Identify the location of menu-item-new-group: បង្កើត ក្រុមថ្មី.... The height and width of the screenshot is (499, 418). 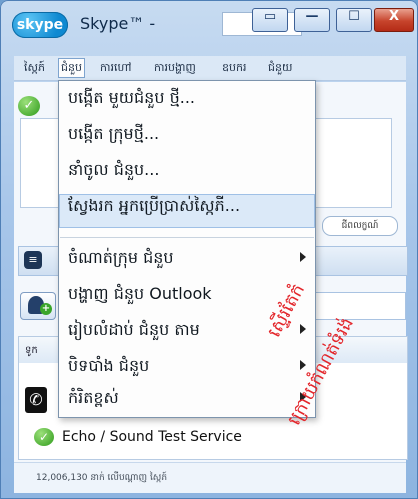
(187, 138).